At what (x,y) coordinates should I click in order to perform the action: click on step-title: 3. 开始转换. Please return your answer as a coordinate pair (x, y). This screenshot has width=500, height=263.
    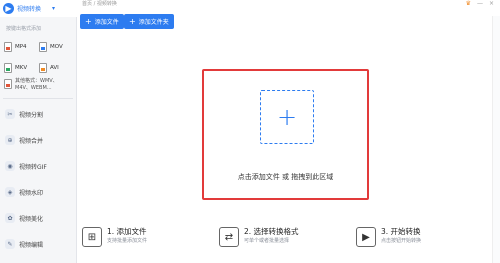
    Looking at the image, I should click on (401, 231).